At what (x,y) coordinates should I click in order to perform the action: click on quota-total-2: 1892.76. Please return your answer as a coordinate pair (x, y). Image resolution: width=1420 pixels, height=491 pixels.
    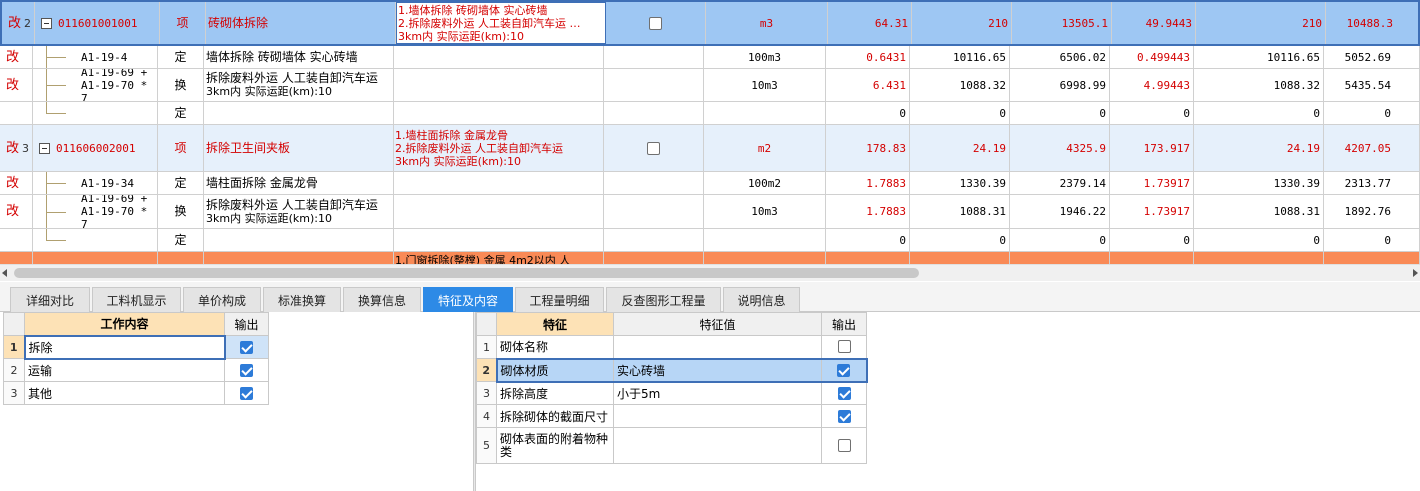
    Looking at the image, I should click on (1372, 211).